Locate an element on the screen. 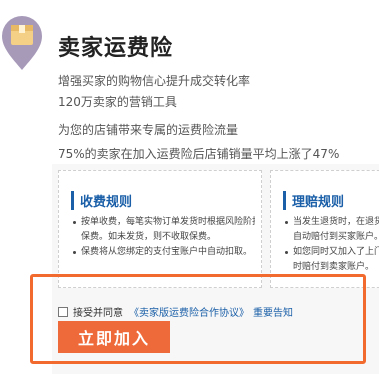  list-item: 保费将从您绑定的支付宝账户中自动扣取。 is located at coordinates (163, 252).